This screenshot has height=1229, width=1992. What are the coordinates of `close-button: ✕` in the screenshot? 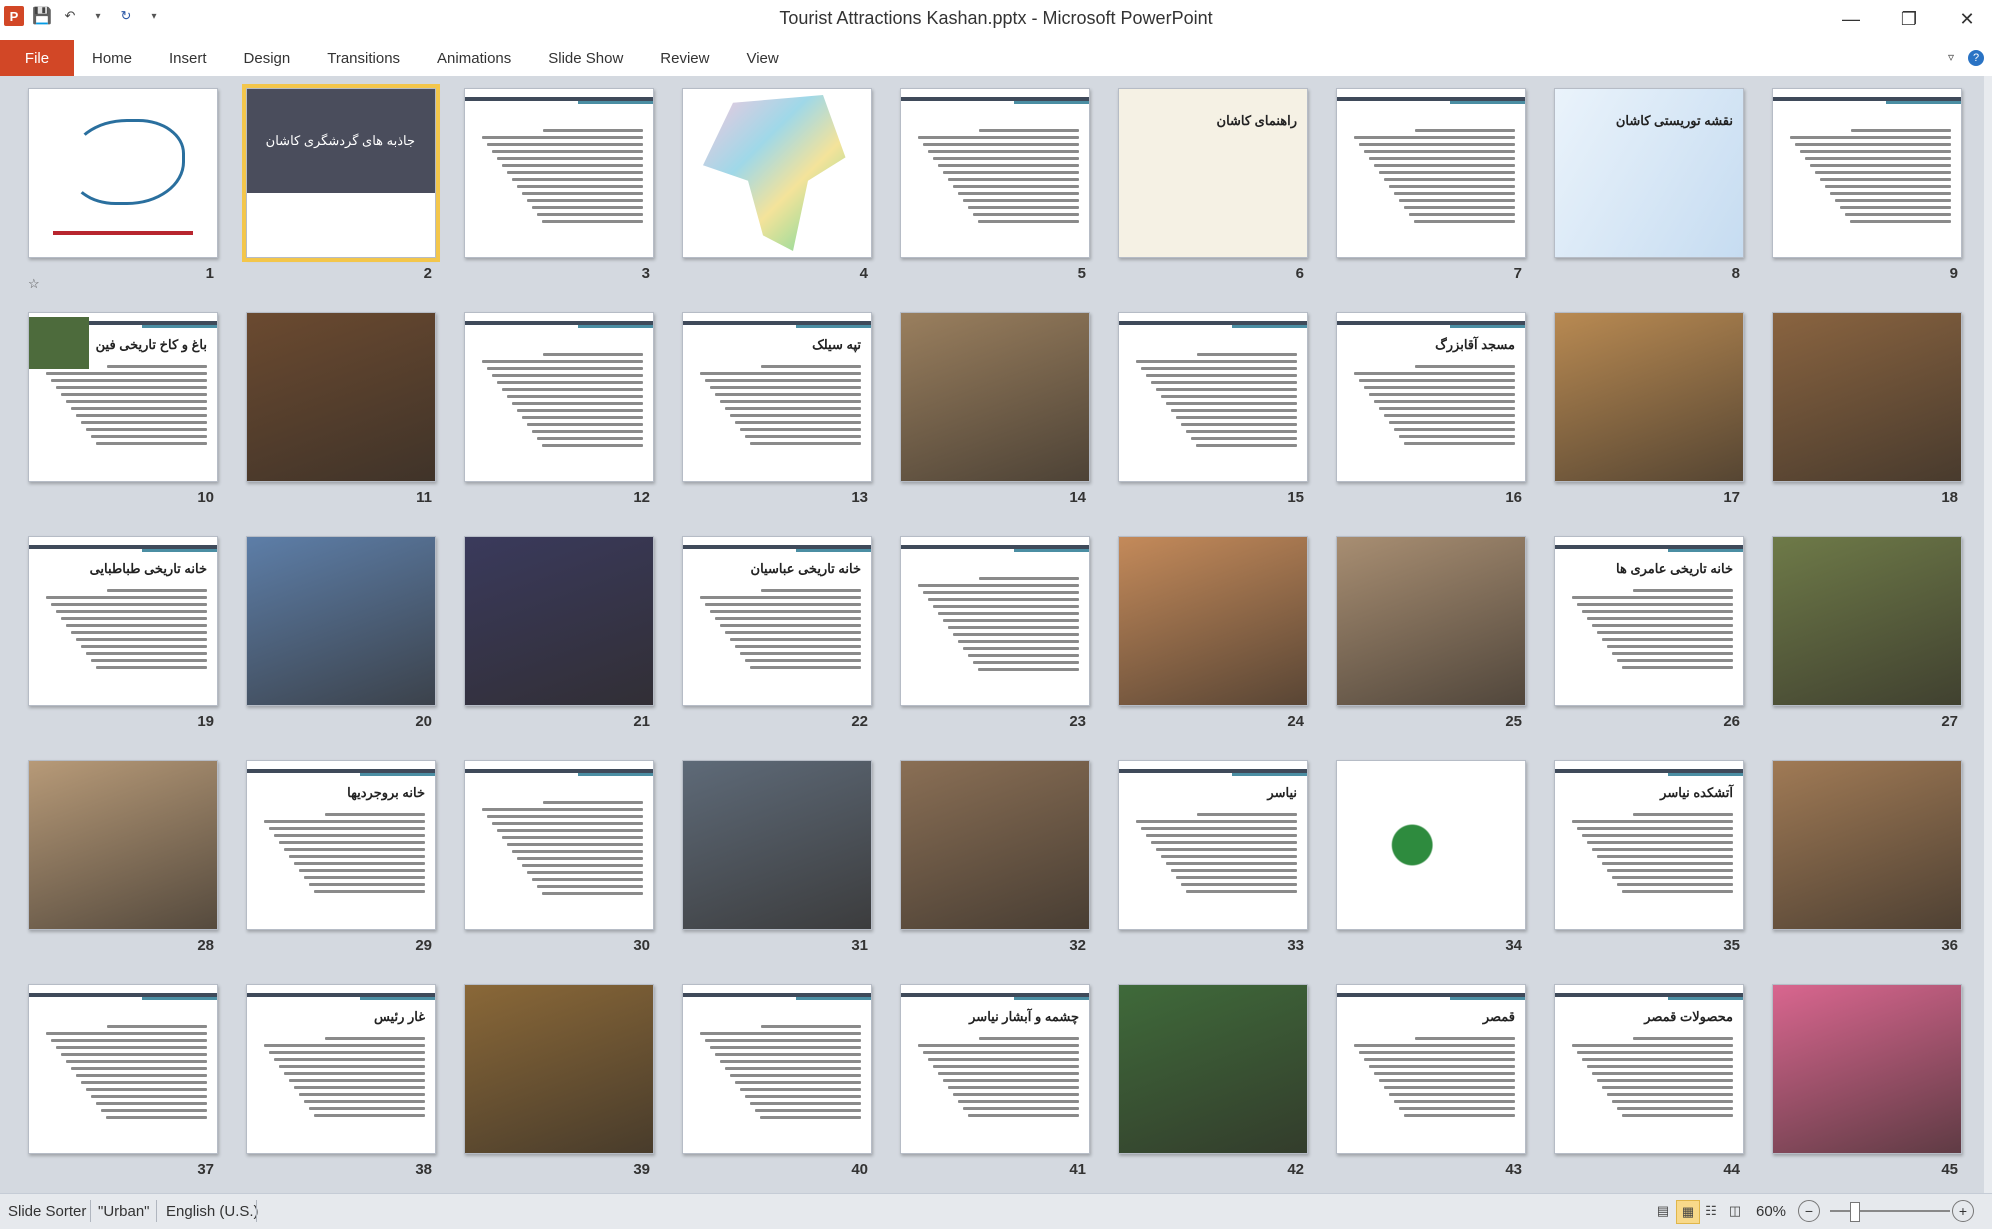 It's located at (1967, 19).